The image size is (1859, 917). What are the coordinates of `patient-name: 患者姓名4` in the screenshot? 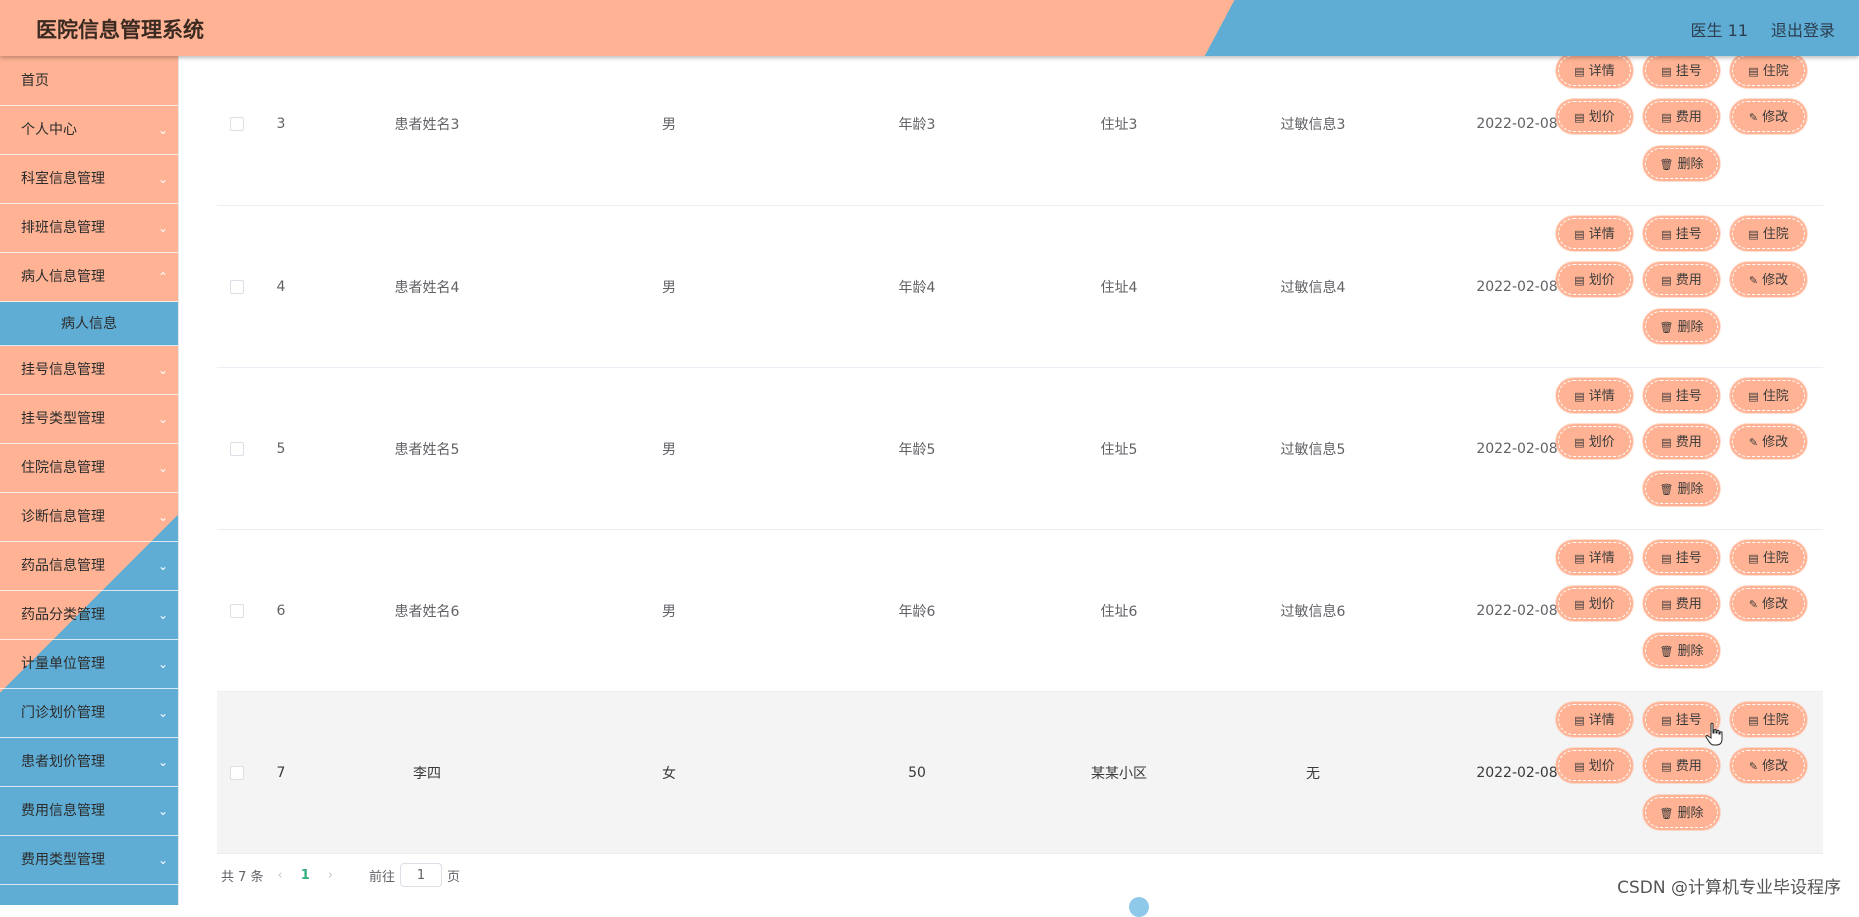 It's located at (427, 287).